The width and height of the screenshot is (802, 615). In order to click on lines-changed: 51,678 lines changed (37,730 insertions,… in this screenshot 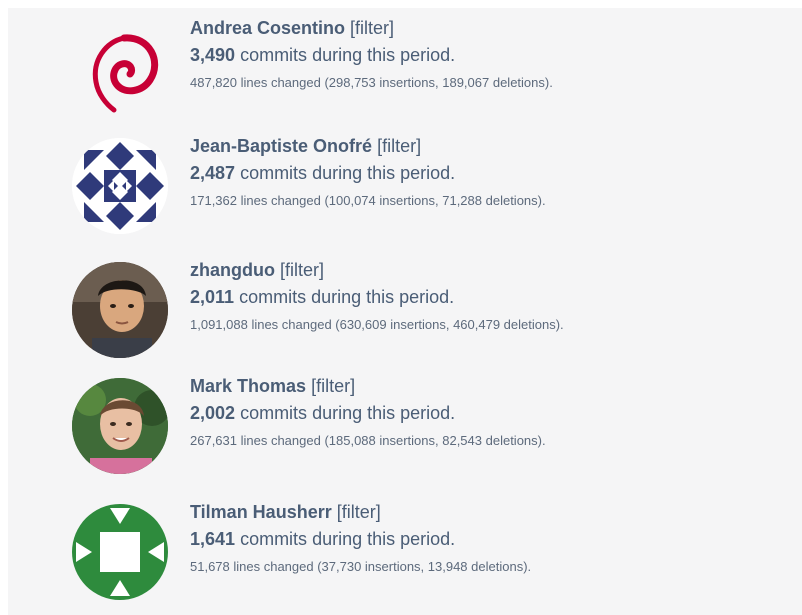, I will do `click(361, 566)`.